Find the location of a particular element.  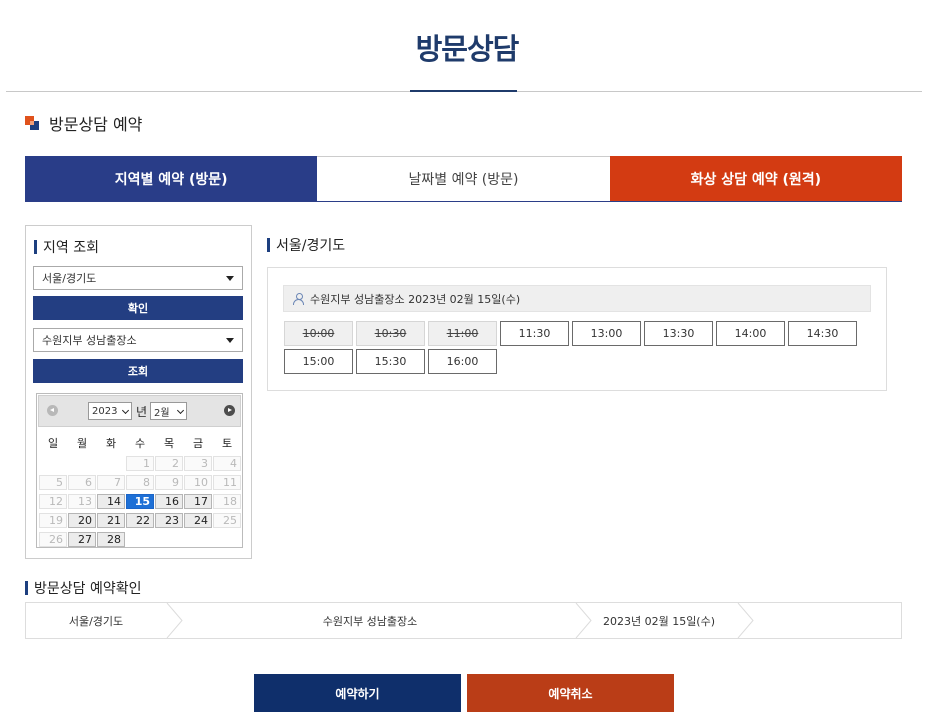

confirm-heading: 방문상담 예약확인 is located at coordinates (83, 588).